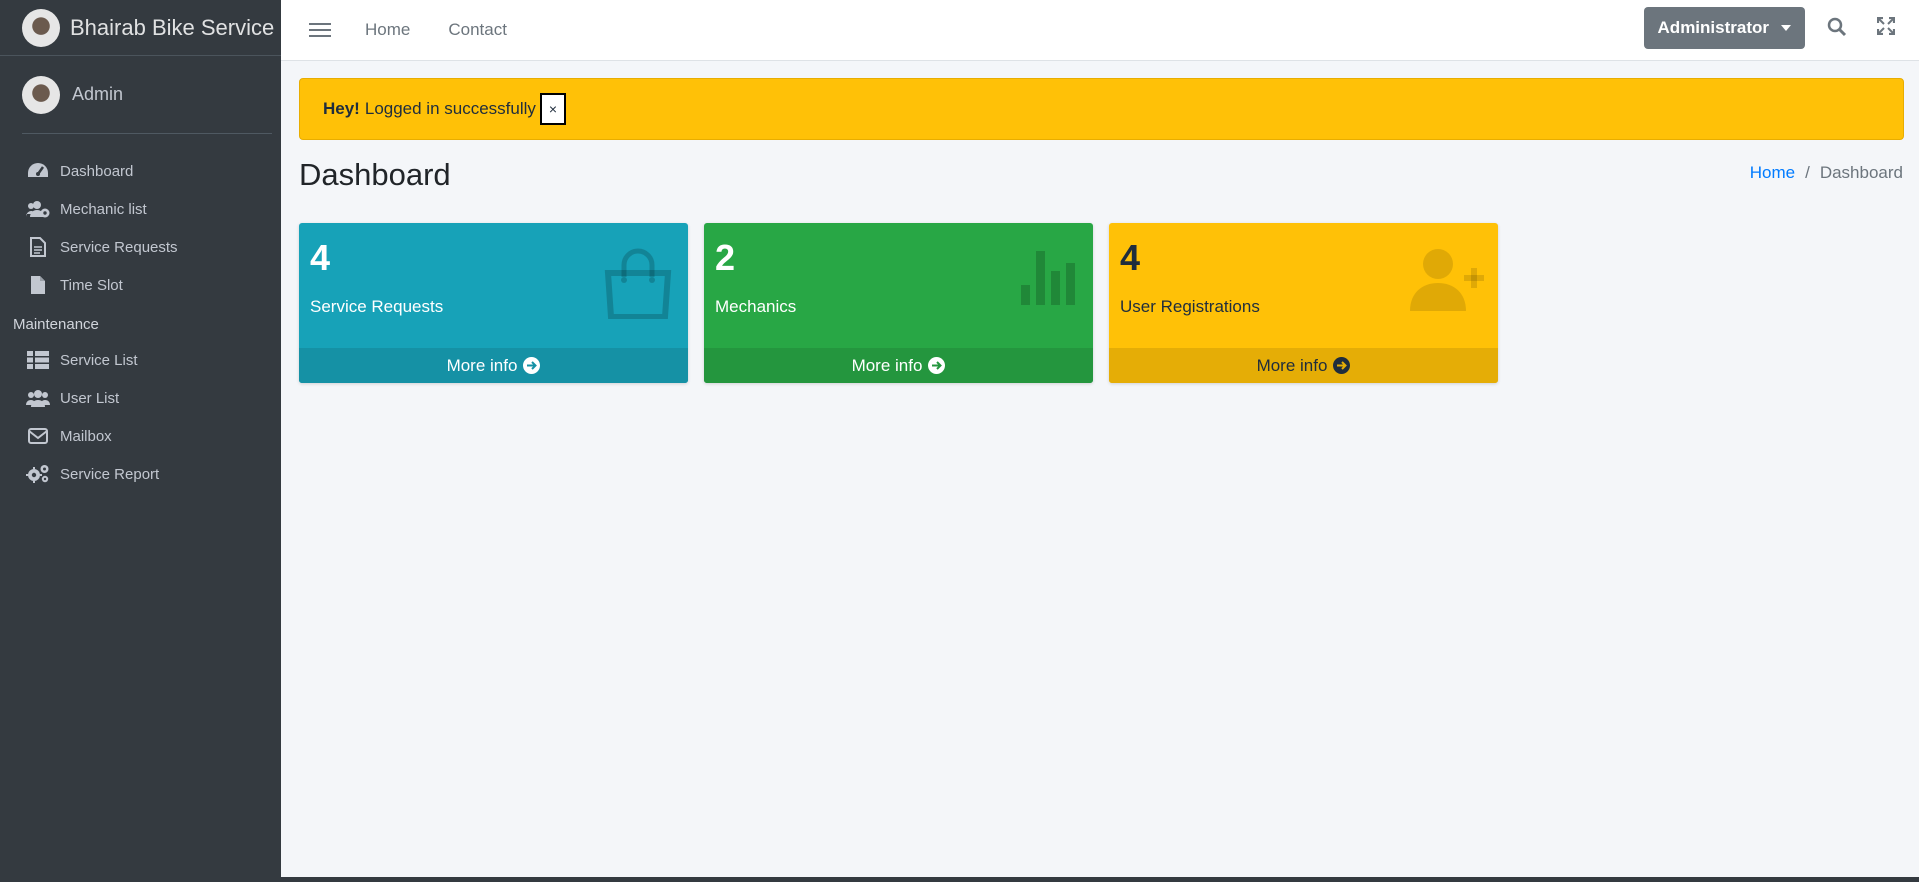 This screenshot has height=882, width=1919. What do you see at coordinates (98, 94) in the screenshot?
I see `user-name: Admin` at bounding box center [98, 94].